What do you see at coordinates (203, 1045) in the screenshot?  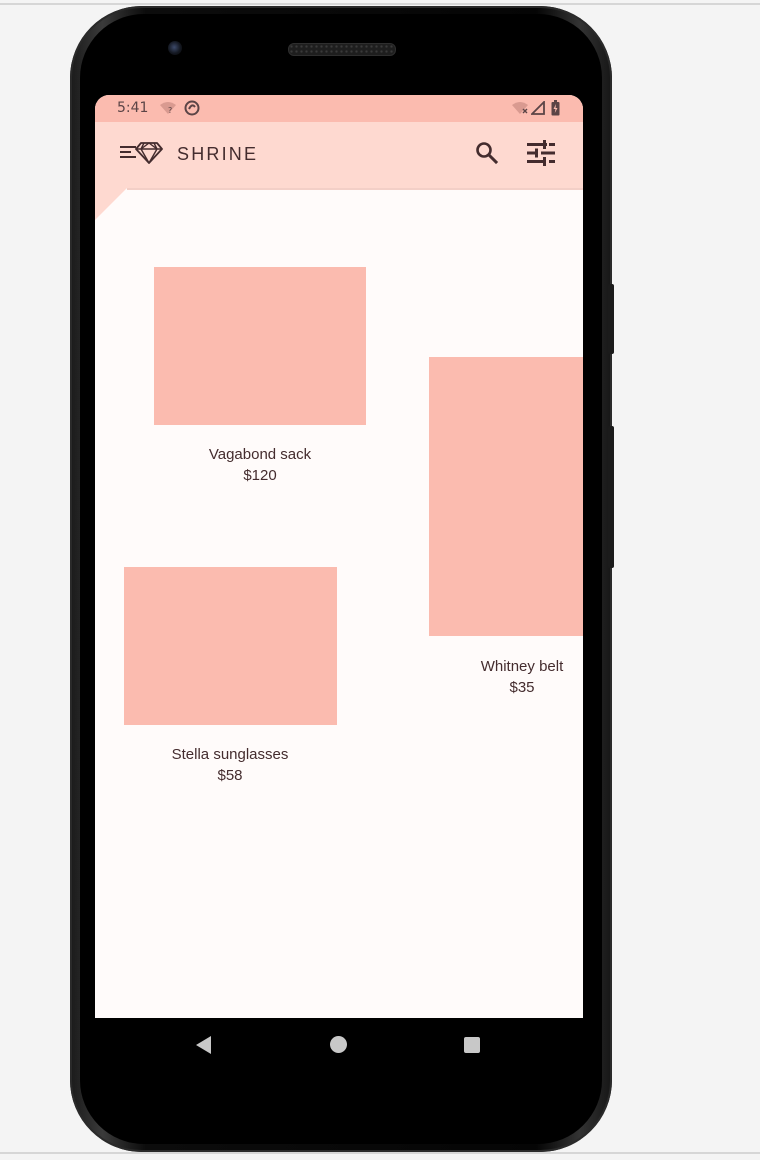 I see `back-icon` at bounding box center [203, 1045].